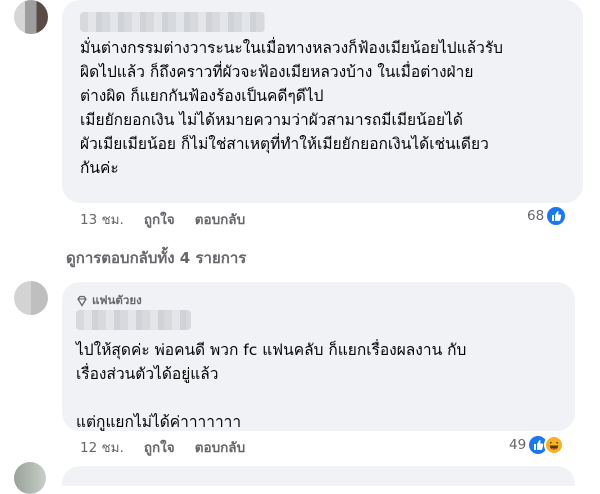  Describe the element at coordinates (536, 216) in the screenshot. I see `reaction-count: 68` at that location.